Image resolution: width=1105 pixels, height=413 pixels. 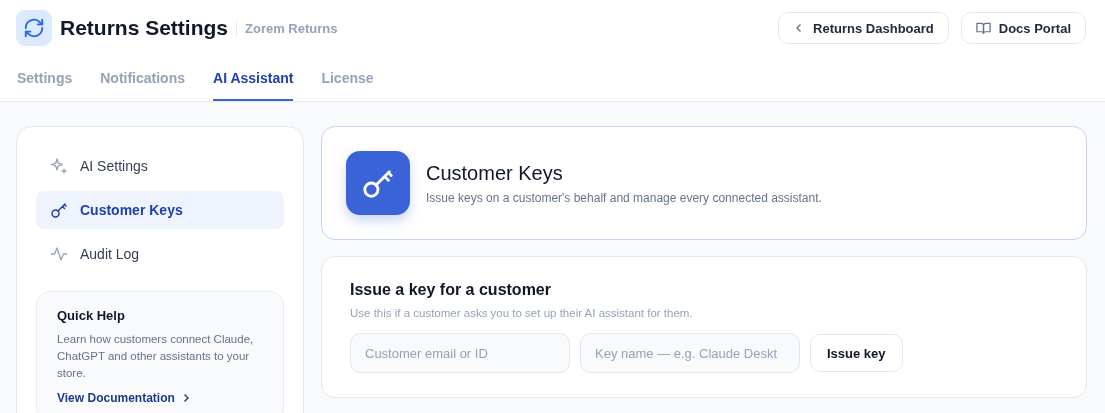 What do you see at coordinates (983, 28) in the screenshot?
I see `book-icon` at bounding box center [983, 28].